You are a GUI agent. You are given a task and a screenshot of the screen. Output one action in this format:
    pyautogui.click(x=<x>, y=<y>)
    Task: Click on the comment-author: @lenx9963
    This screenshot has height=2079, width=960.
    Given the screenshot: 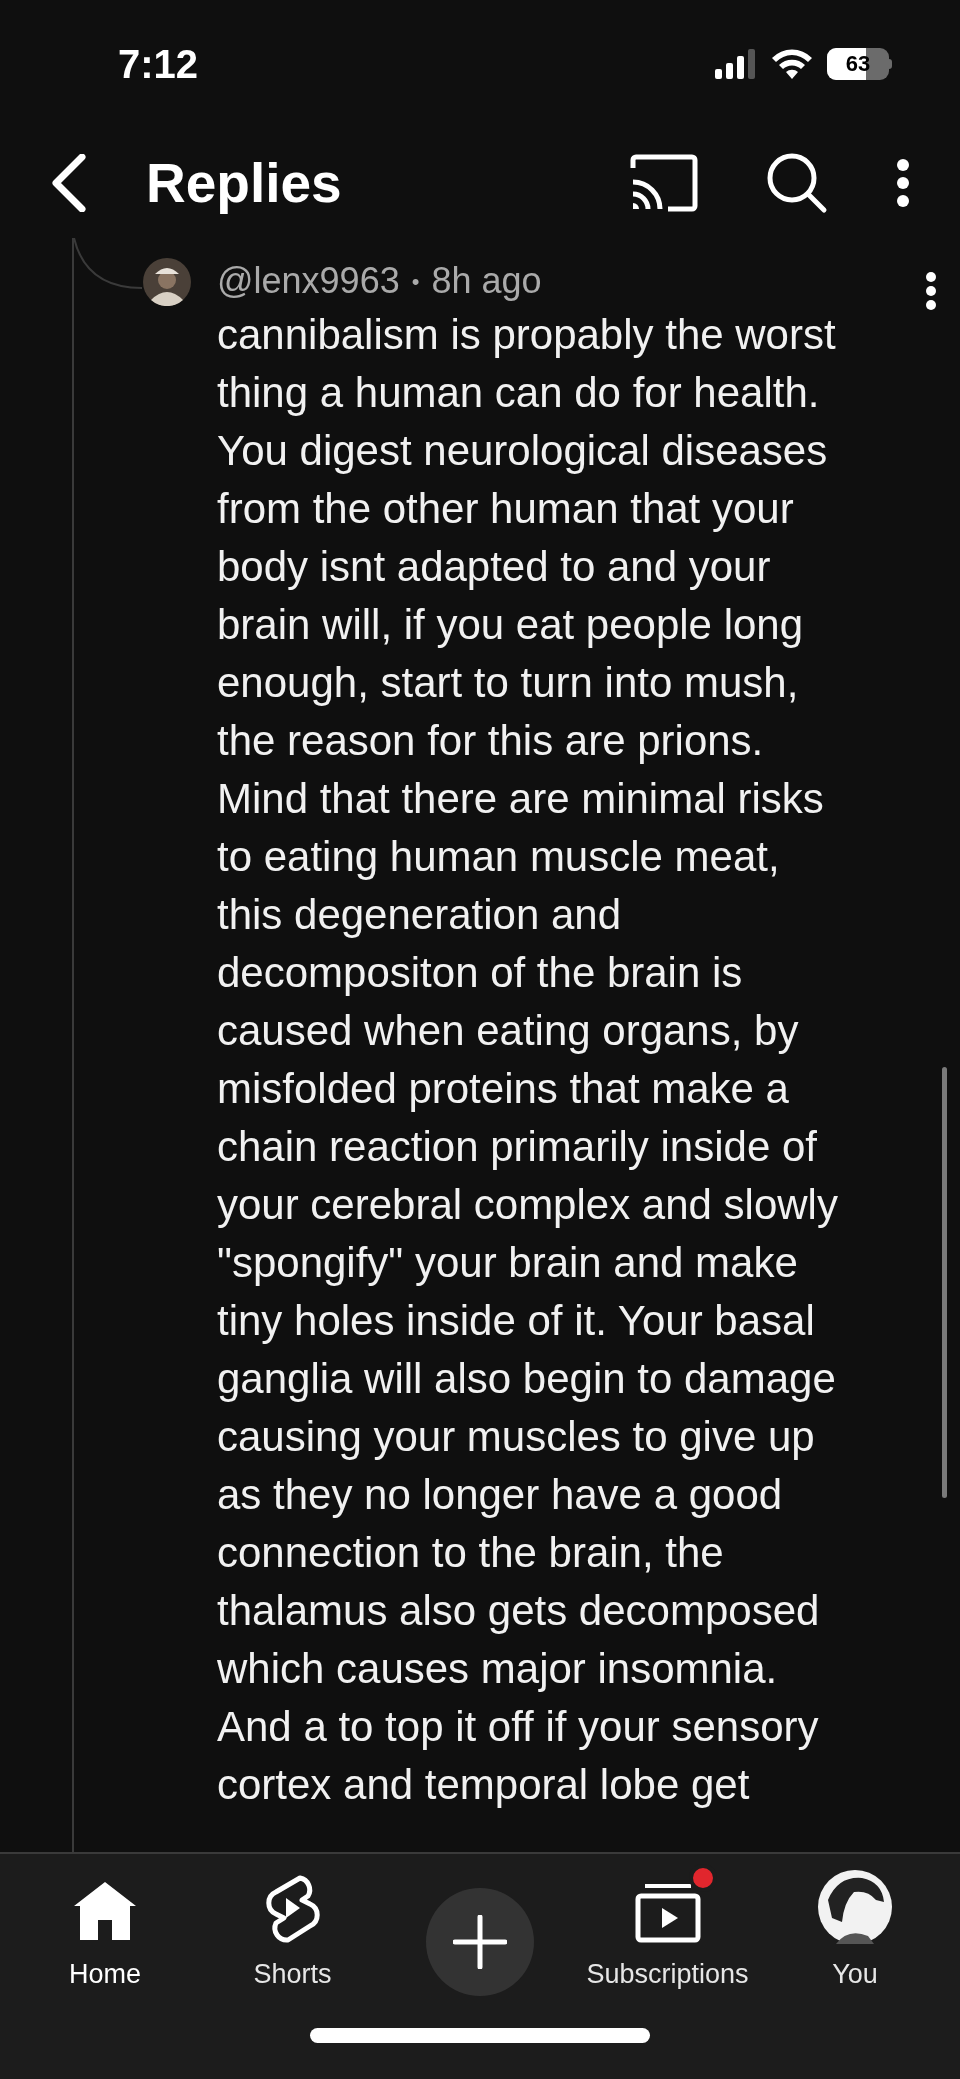 What is the action you would take?
    pyautogui.click(x=308, y=281)
    